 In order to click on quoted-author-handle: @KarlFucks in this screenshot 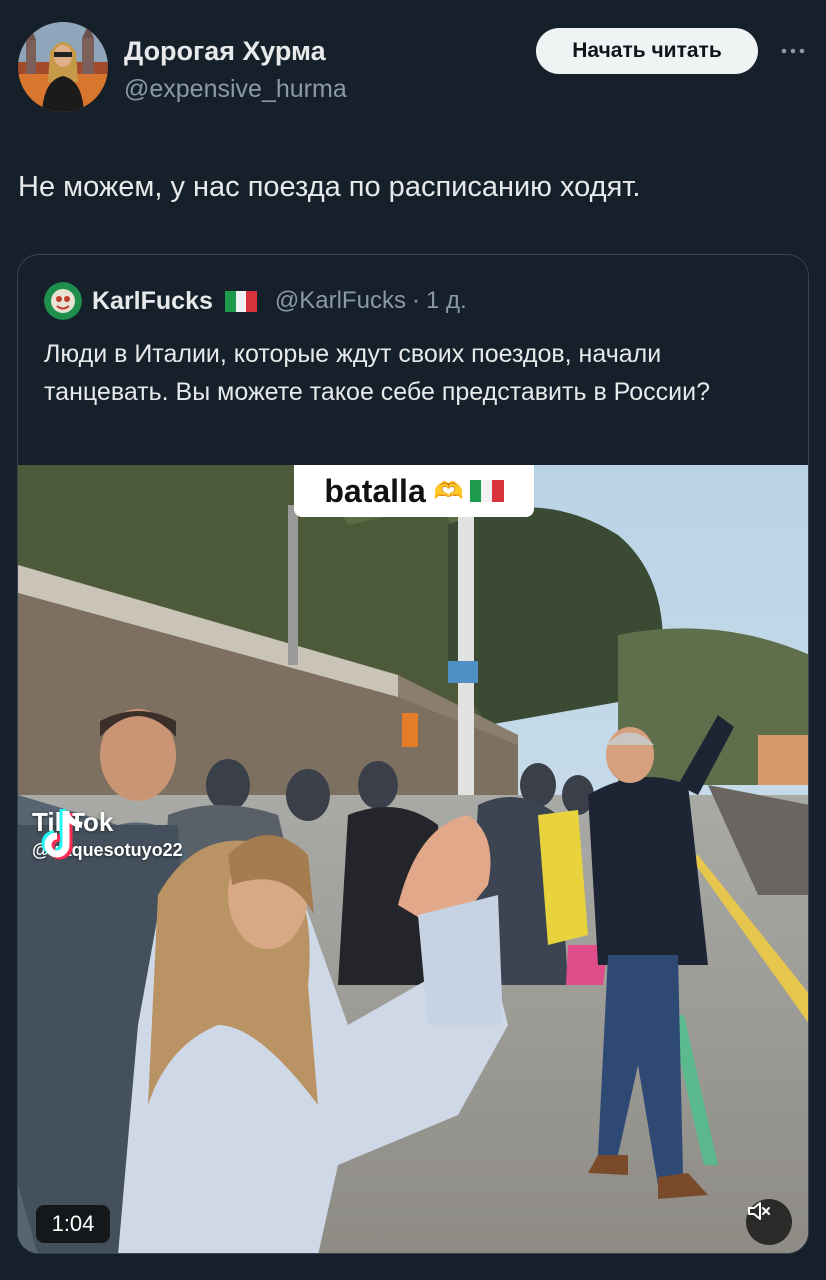, I will do `click(340, 301)`.